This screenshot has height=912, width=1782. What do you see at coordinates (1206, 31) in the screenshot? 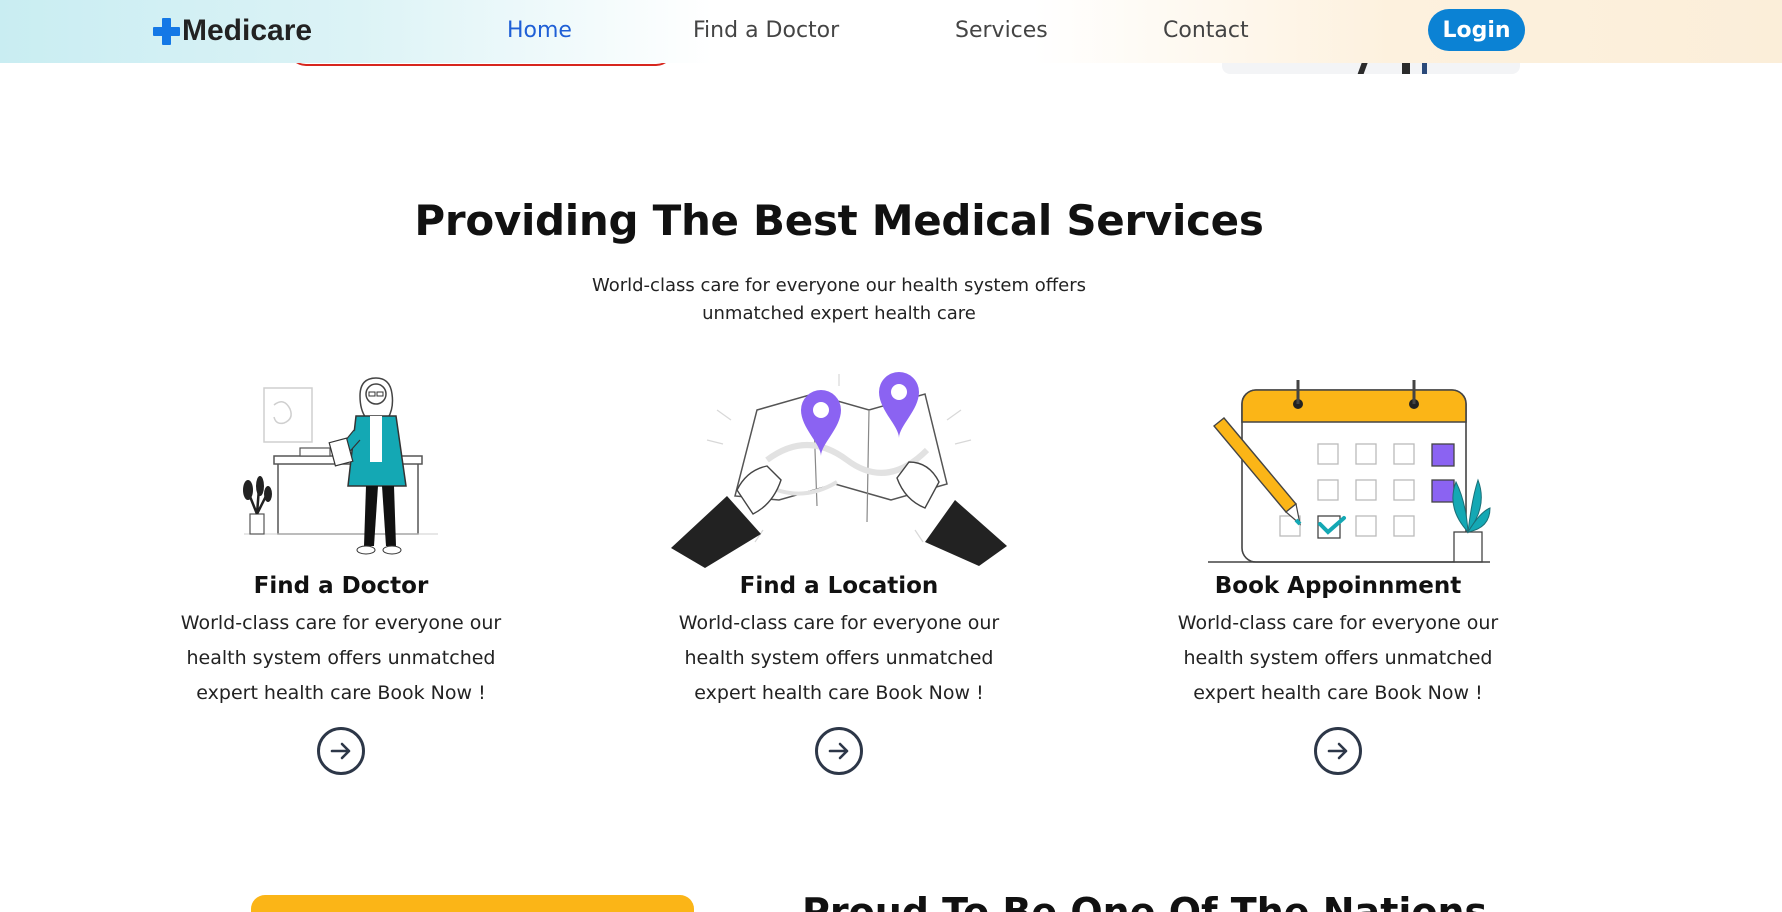
I see `nav-link-contact: Contact` at bounding box center [1206, 31].